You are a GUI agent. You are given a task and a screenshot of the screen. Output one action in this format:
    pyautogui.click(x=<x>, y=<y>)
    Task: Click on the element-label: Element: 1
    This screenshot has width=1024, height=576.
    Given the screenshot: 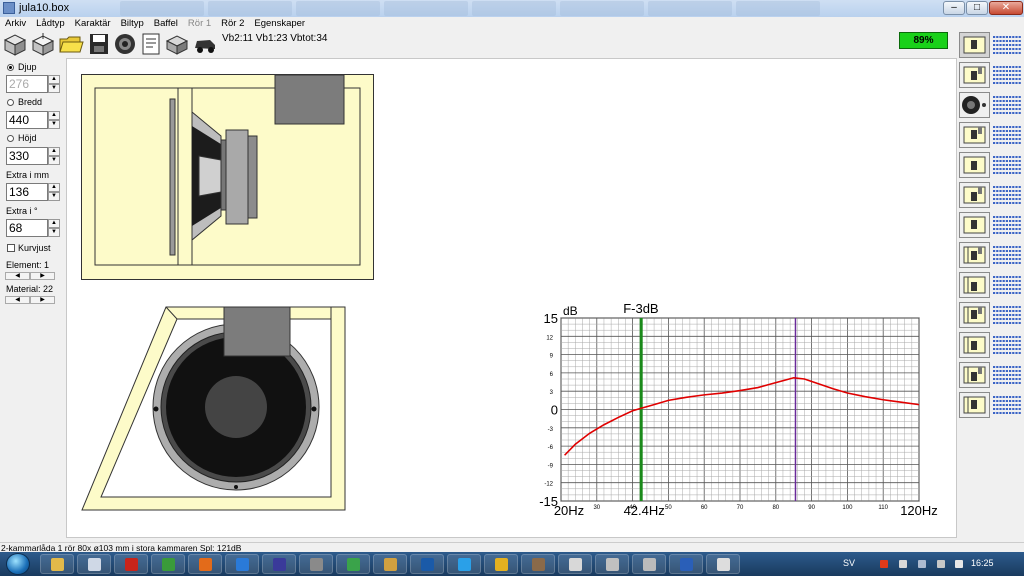 What is the action you would take?
    pyautogui.click(x=28, y=265)
    